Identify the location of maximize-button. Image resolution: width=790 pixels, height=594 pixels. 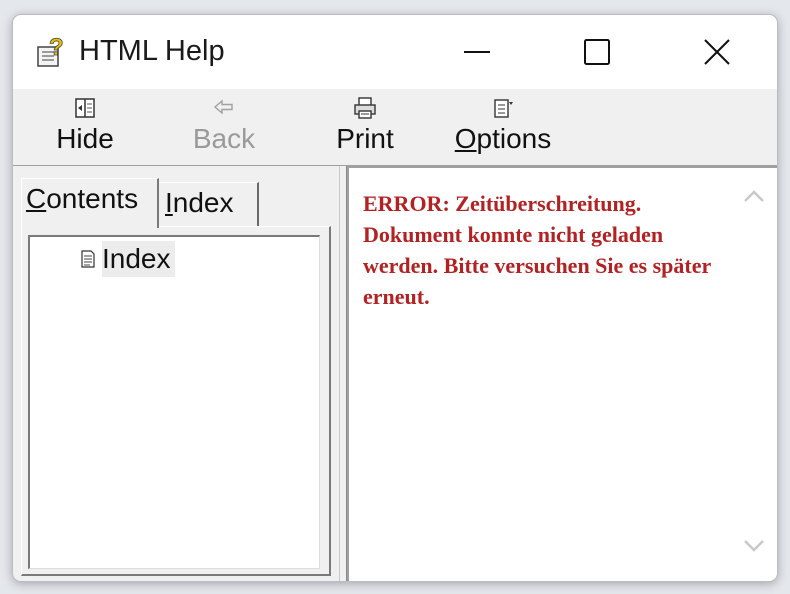
(597, 52).